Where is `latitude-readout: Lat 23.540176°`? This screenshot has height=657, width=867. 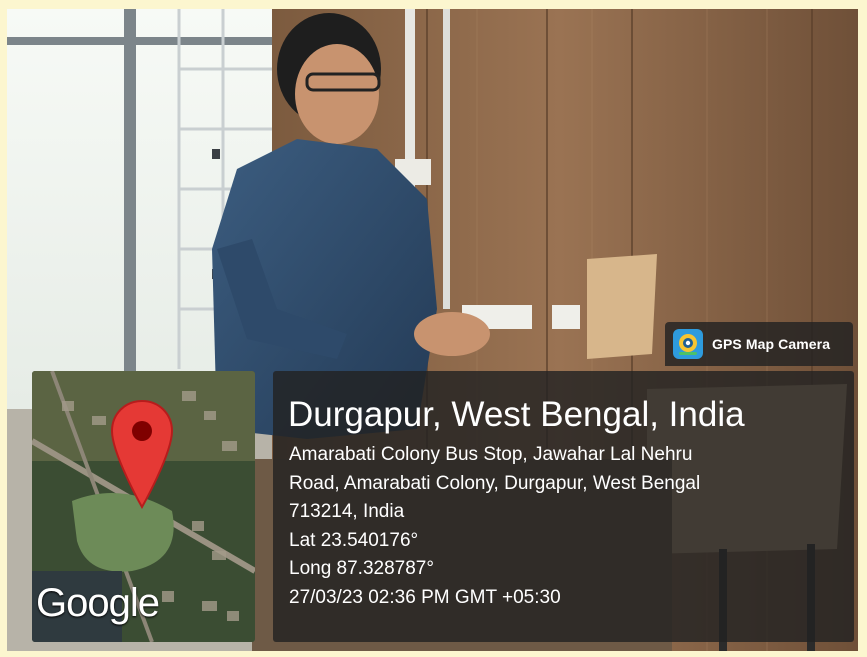 latitude-readout: Lat 23.540176° is located at coordinates (354, 540).